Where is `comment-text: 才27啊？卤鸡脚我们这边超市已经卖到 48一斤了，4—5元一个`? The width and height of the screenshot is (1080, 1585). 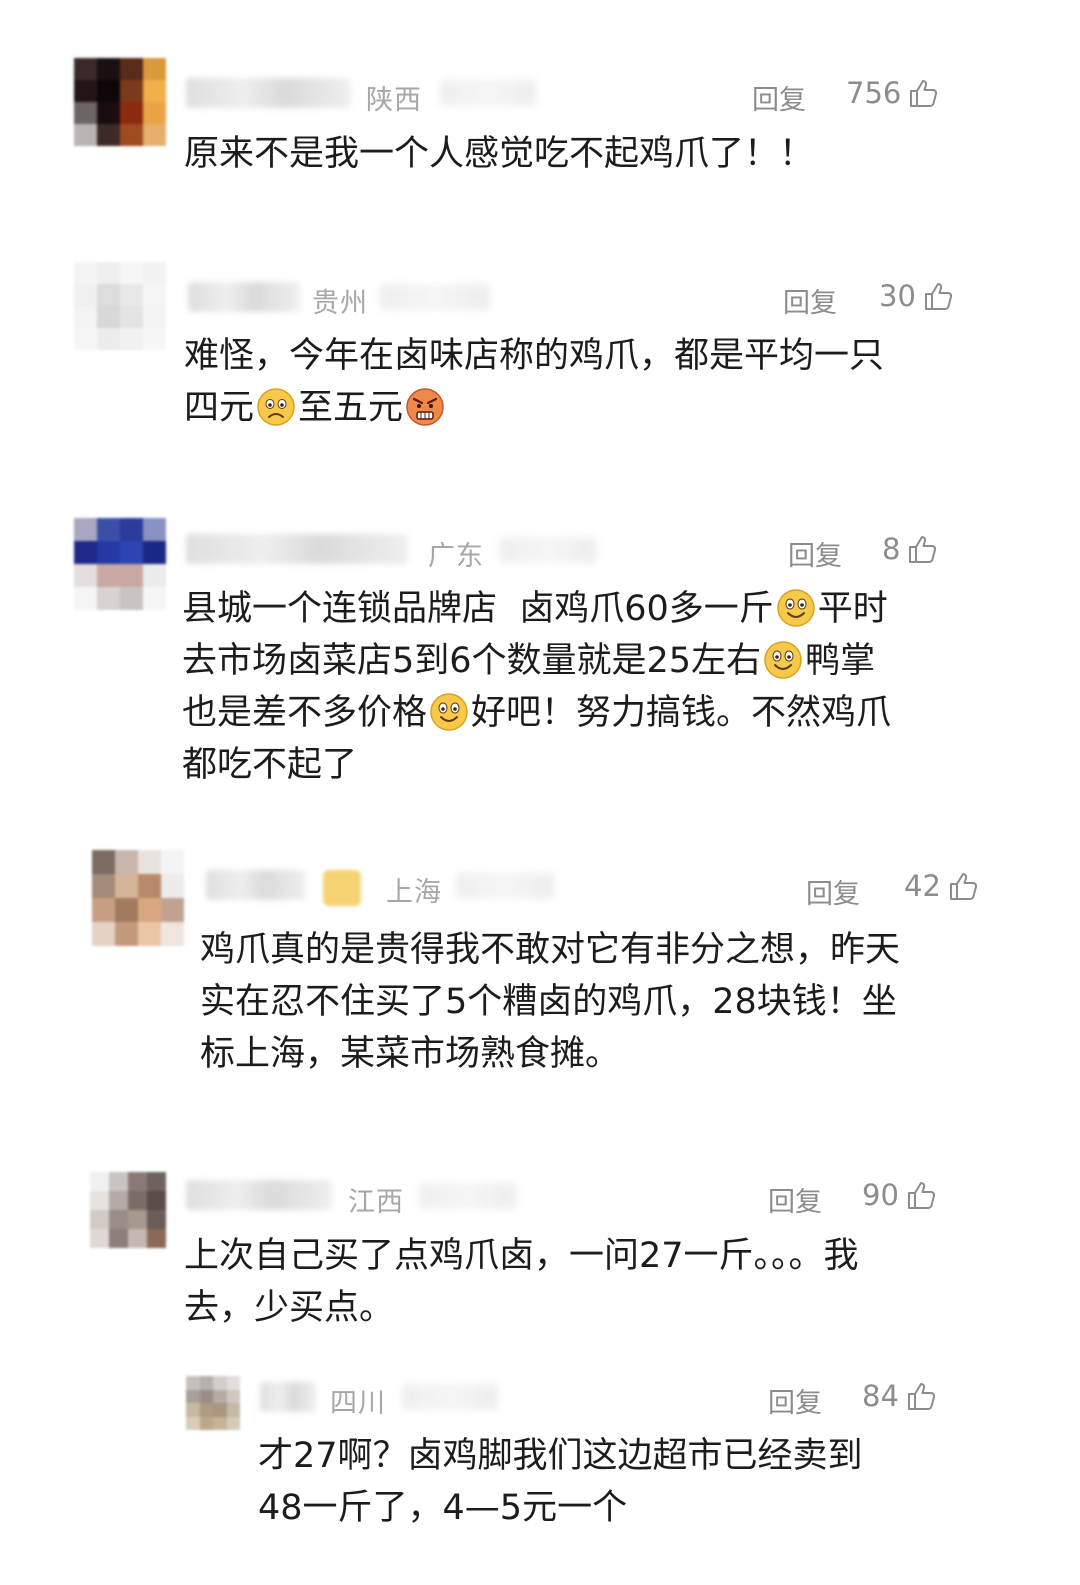 comment-text: 才27啊？卤鸡脚我们这边超市已经卖到 48一斤了，4—5元一个 is located at coordinates (560, 1482).